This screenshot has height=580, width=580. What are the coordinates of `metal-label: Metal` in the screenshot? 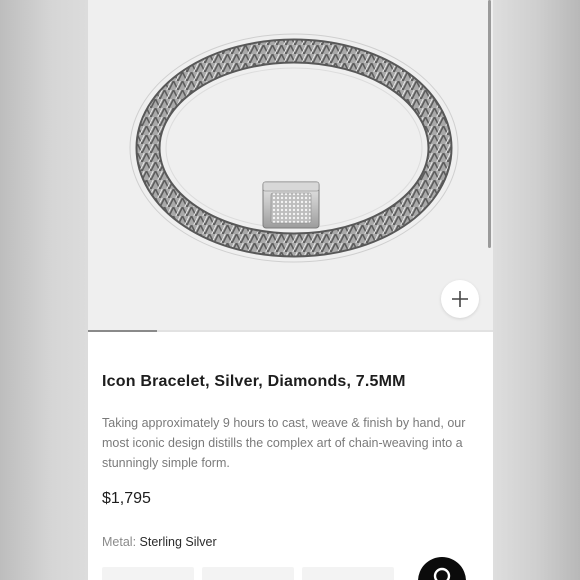 It's located at (117, 542).